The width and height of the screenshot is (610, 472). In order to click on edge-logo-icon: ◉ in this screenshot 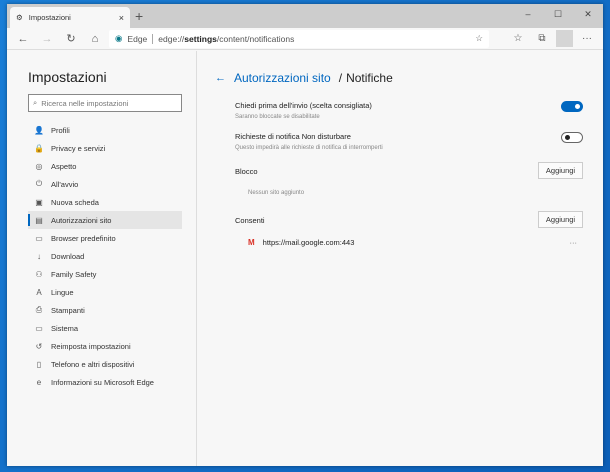, I will do `click(119, 38)`.